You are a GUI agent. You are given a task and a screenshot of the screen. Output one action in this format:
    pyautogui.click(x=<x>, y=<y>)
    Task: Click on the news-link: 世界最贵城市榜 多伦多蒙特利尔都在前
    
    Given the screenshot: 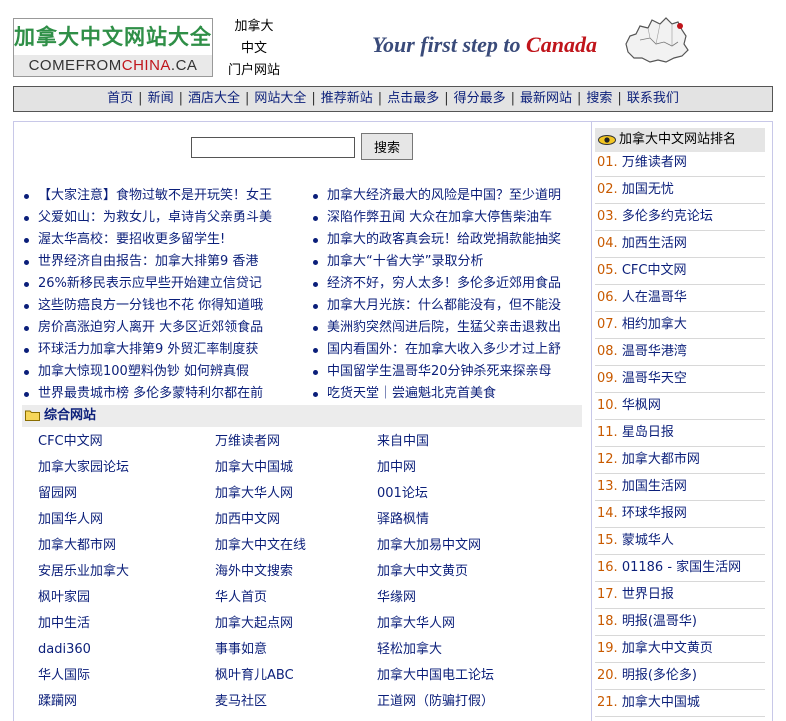 What is the action you would take?
    pyautogui.click(x=150, y=393)
    